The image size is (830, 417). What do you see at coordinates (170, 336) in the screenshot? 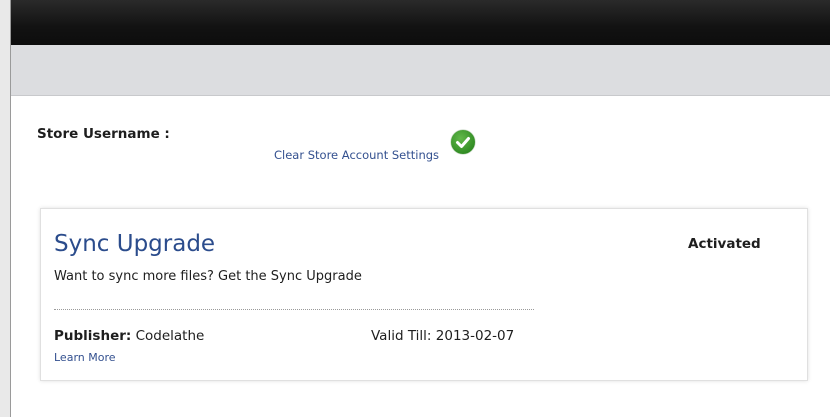
I see `publisher-name: Codelathe` at bounding box center [170, 336].